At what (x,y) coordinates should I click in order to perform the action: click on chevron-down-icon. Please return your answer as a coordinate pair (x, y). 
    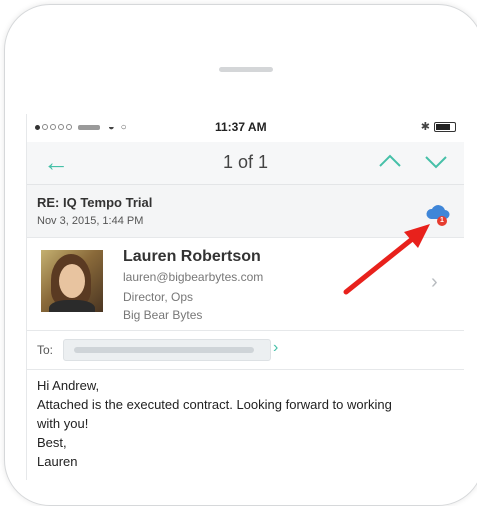
    Looking at the image, I should click on (436, 161).